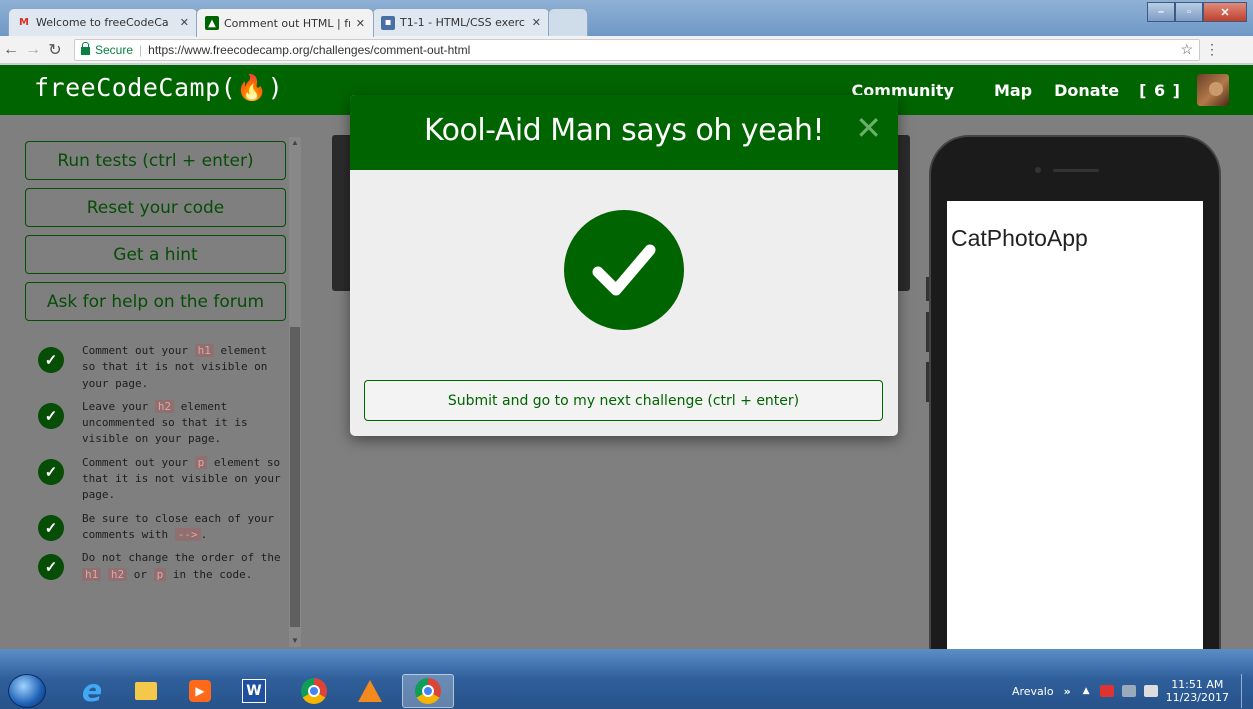 This screenshot has width=1253, height=709. Describe the element at coordinates (1213, 90) in the screenshot. I see `avatar` at that location.